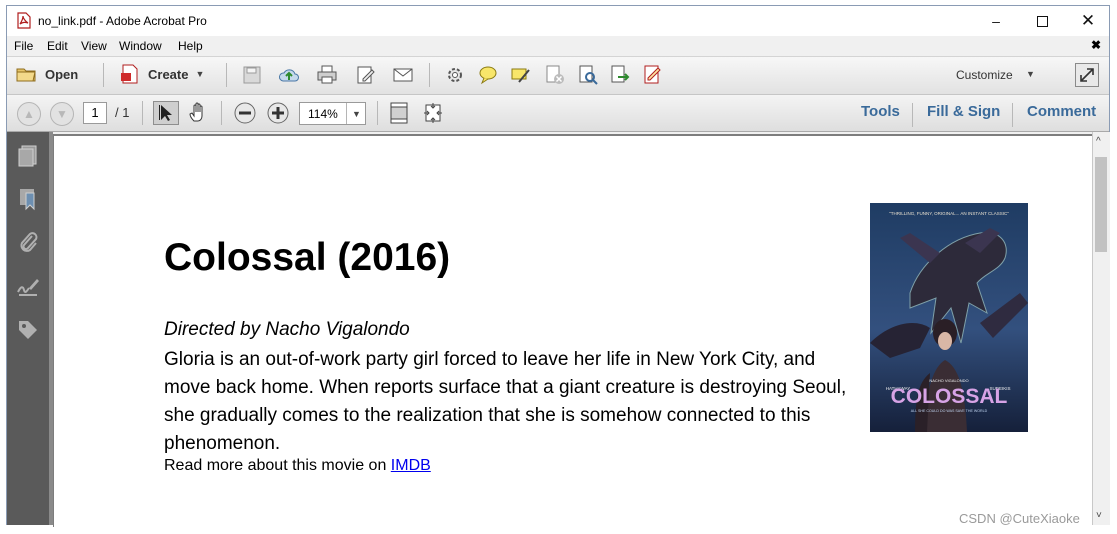 This screenshot has width=1117, height=534. I want to click on fit-page-icon, so click(399, 113).